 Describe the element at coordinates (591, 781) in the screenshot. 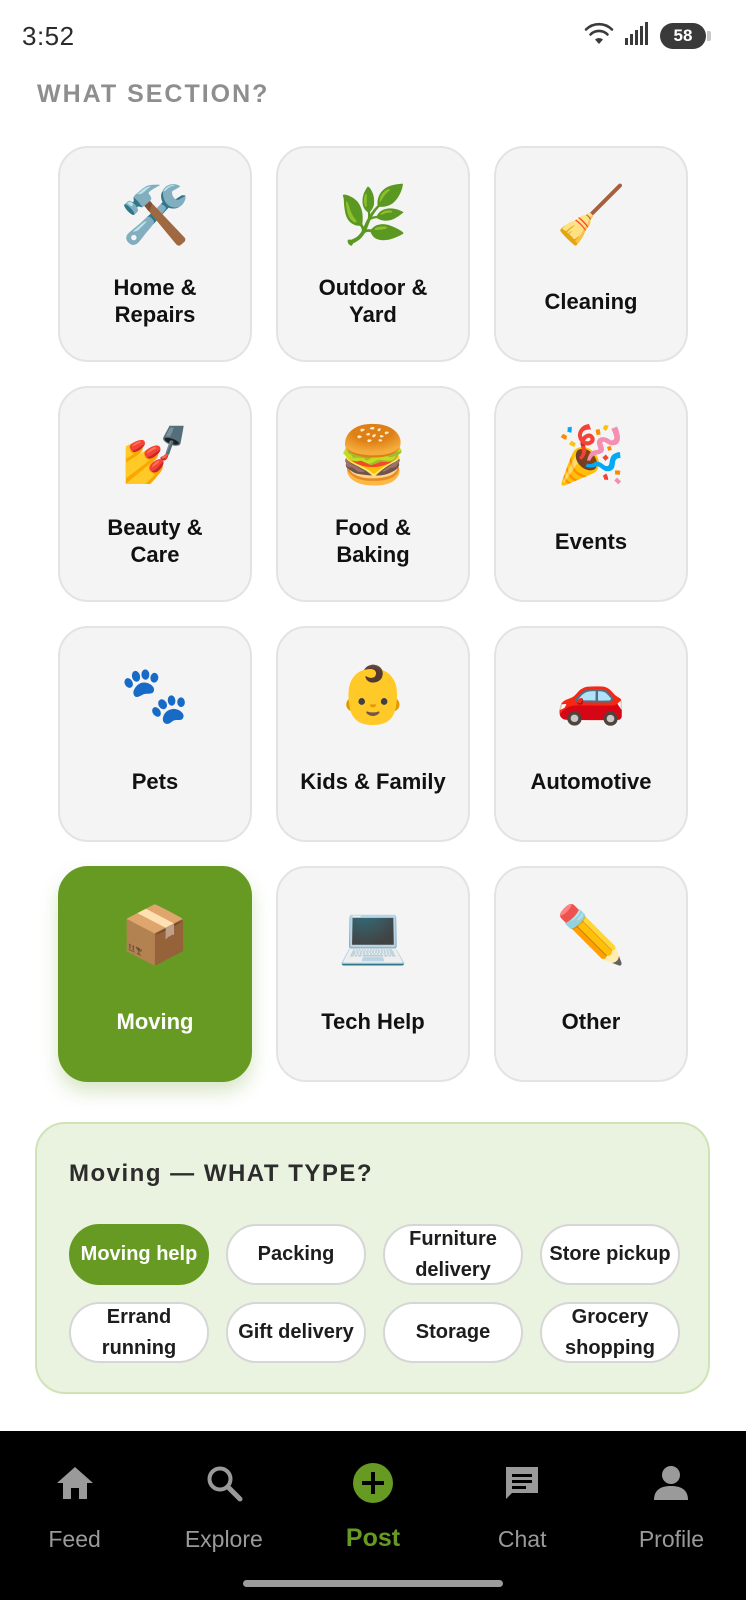

I see `category-label: Automotive` at that location.